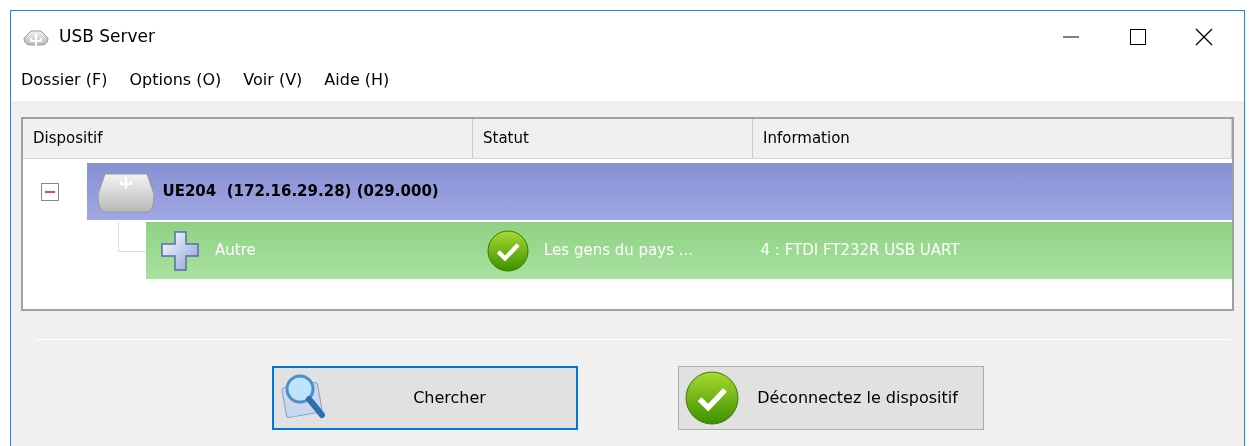 The height and width of the screenshot is (446, 1253). I want to click on menu-item: Voir (V), so click(273, 80).